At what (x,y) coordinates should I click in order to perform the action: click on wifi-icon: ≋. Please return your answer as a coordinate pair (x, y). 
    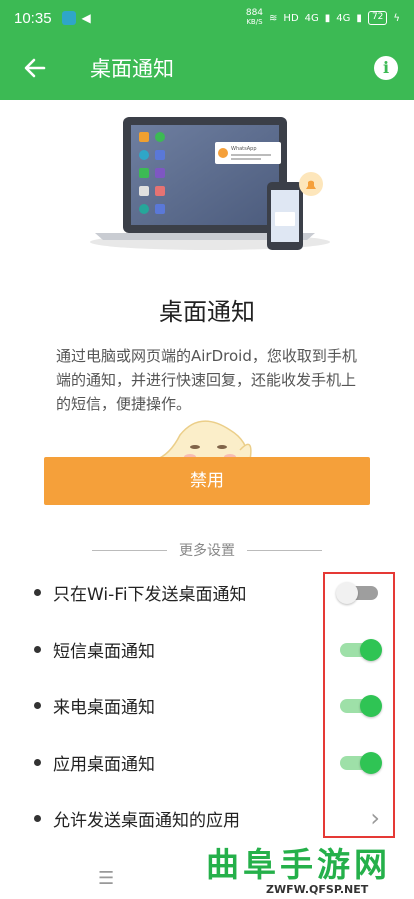
    Looking at the image, I should click on (273, 18).